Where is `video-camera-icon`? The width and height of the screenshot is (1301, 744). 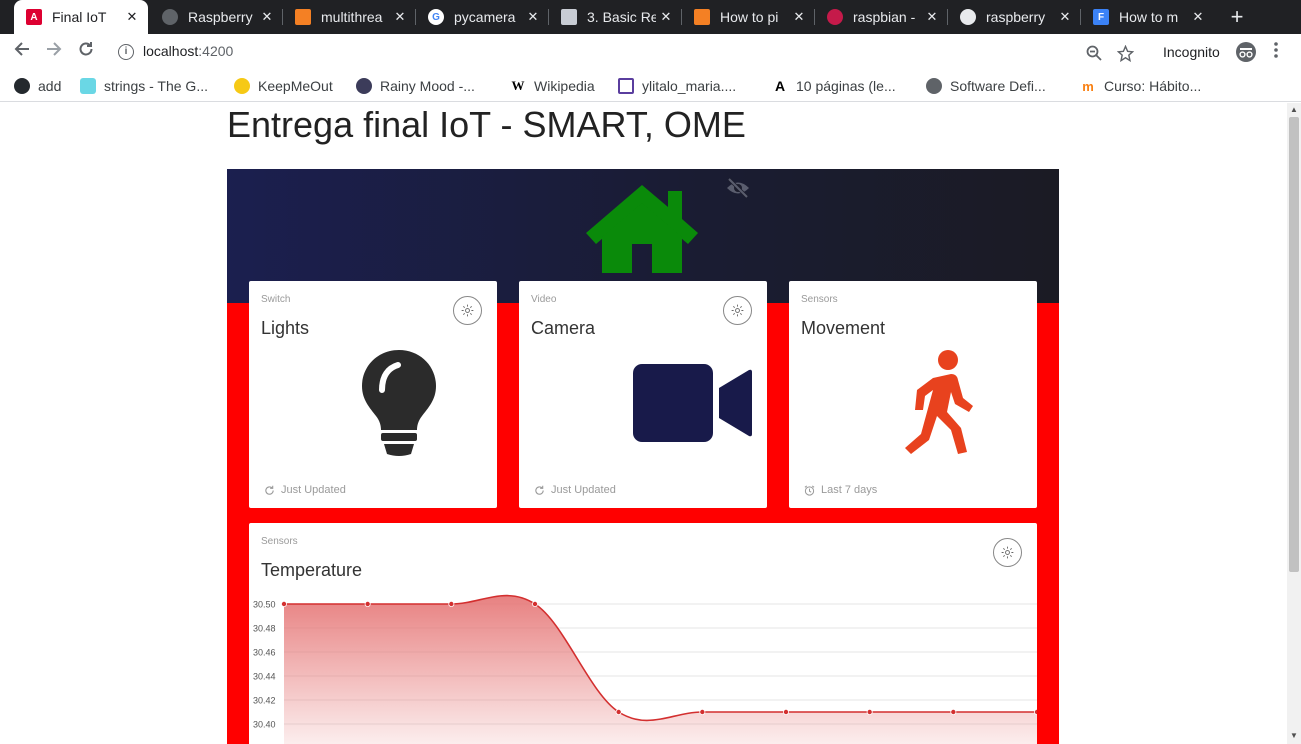
video-camera-icon is located at coordinates (693, 403).